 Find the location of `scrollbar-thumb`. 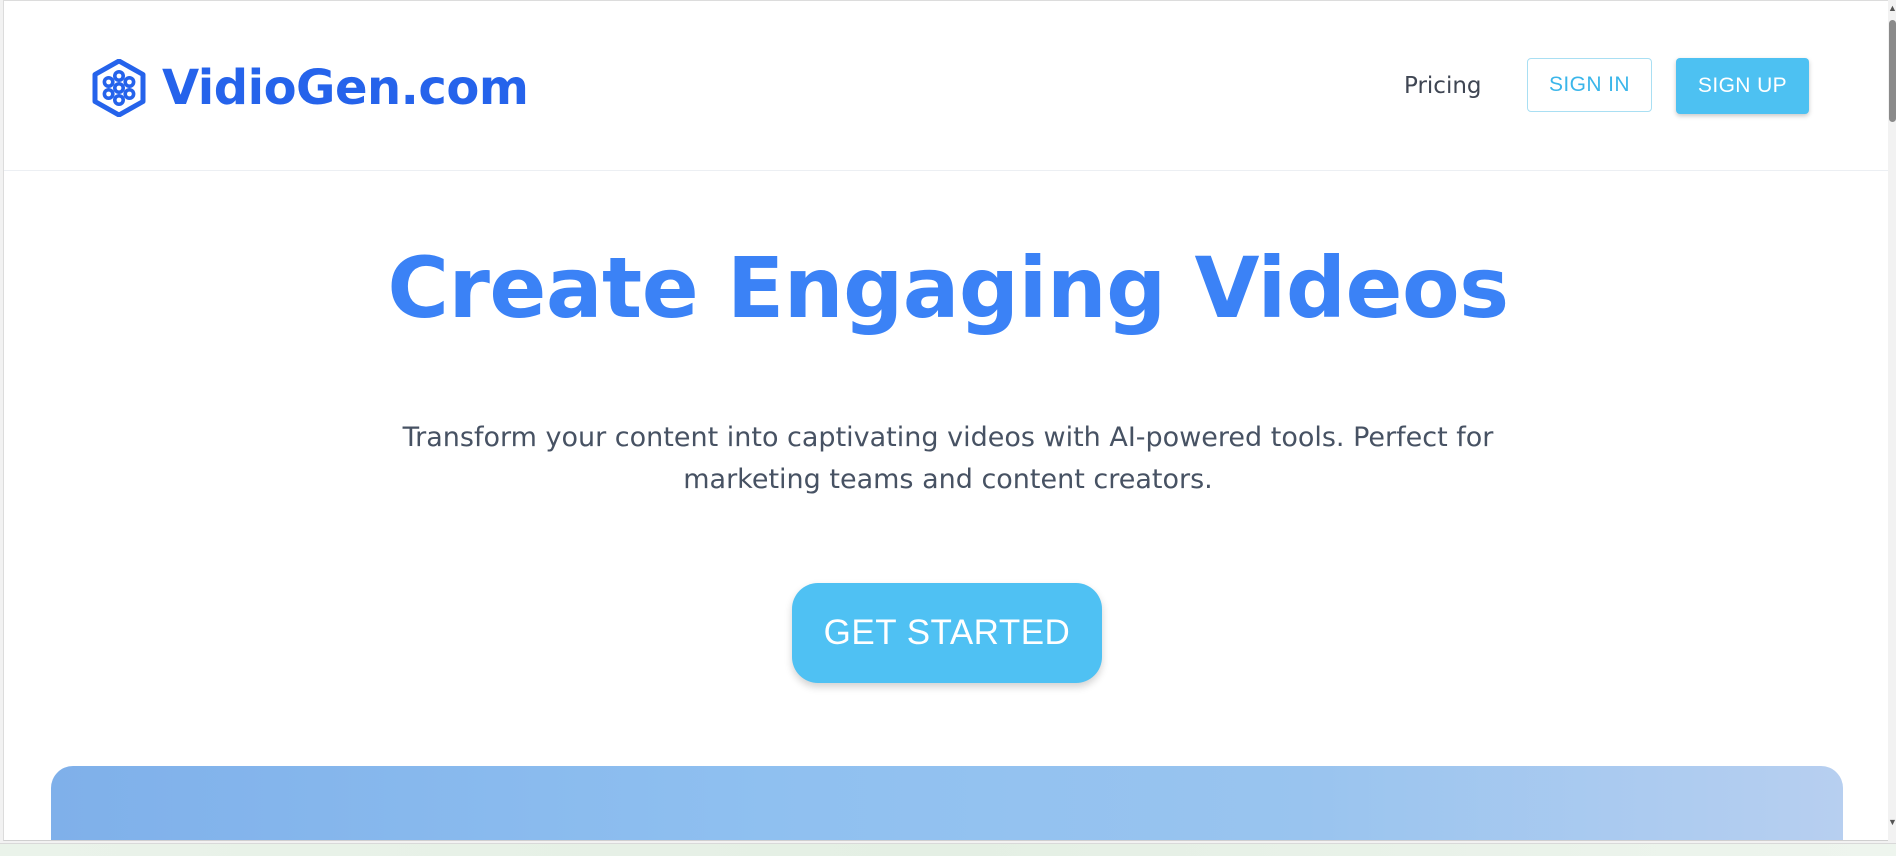

scrollbar-thumb is located at coordinates (1892, 71).